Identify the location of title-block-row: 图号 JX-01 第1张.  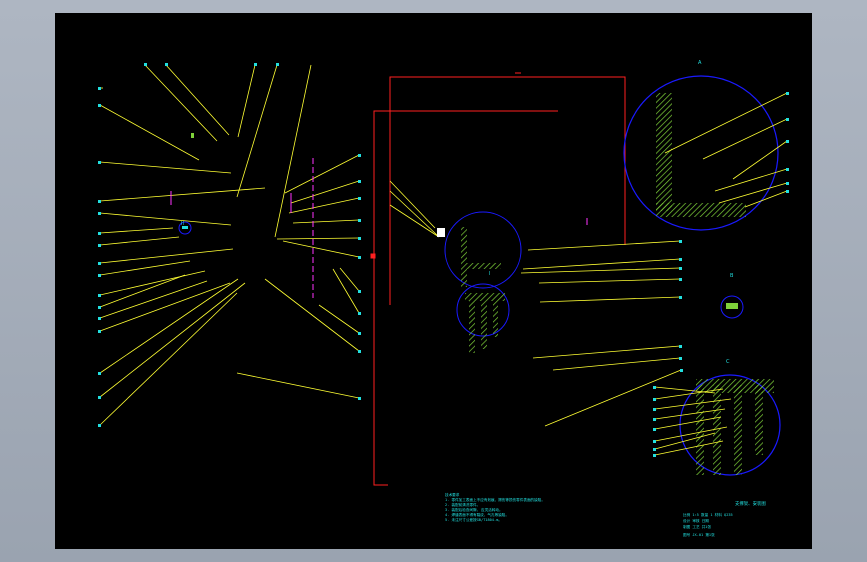
(699, 535).